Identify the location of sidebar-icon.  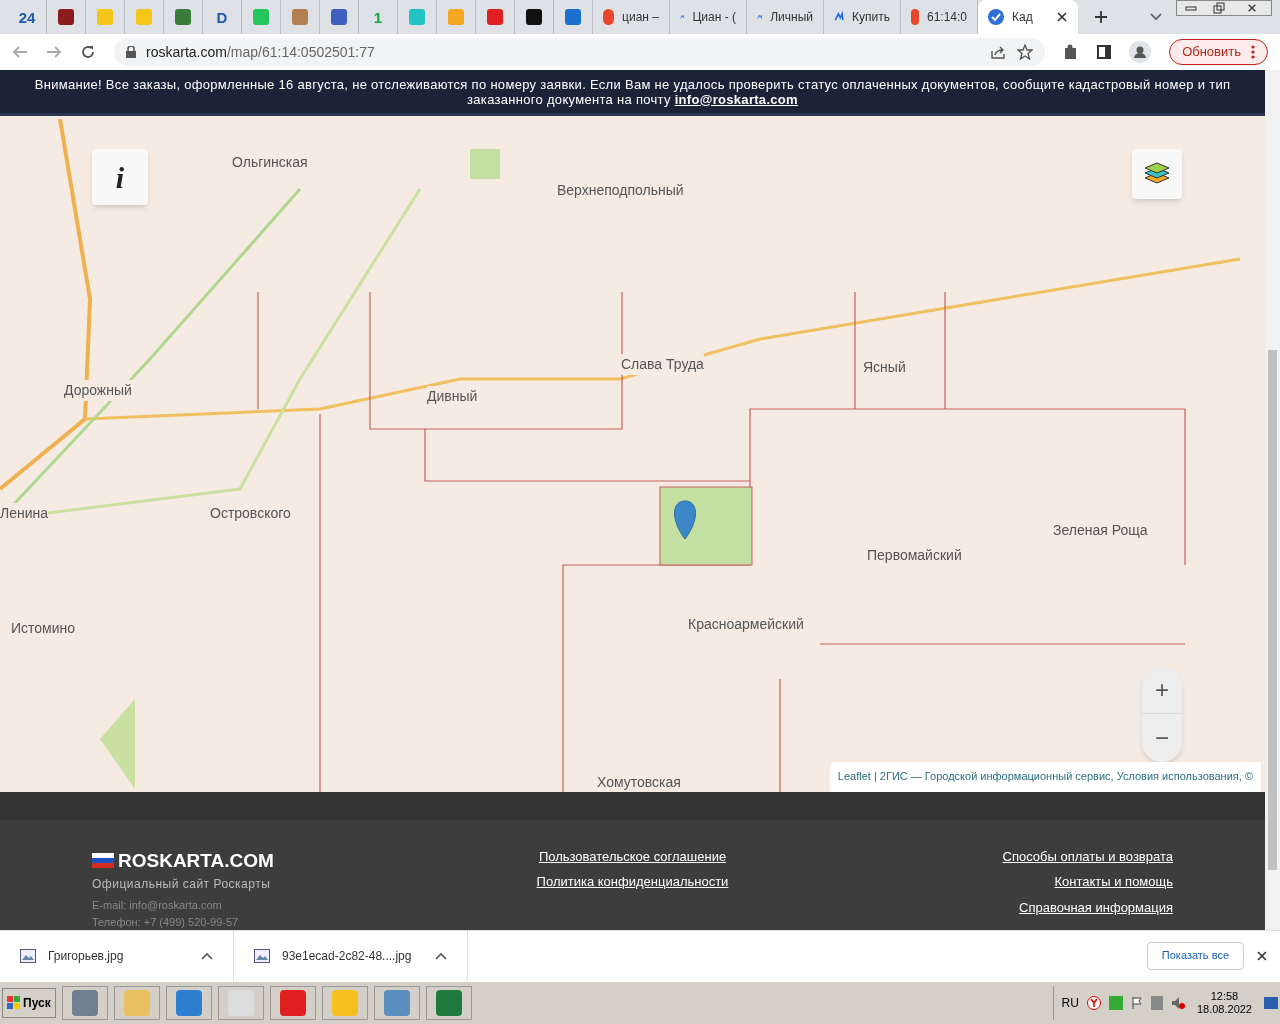
(1104, 52).